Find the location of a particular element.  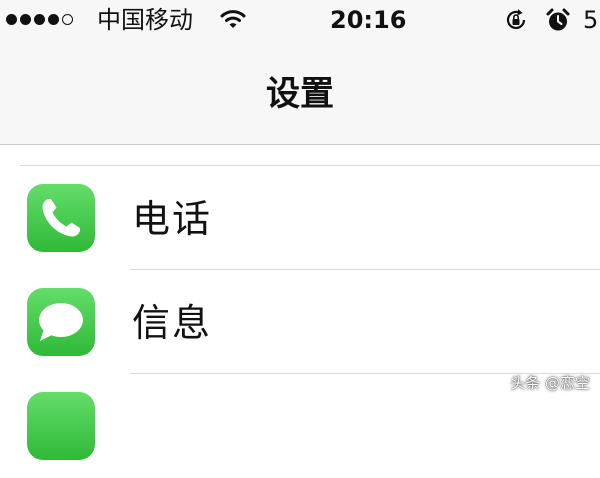

signal-dot-empty is located at coordinates (67, 19).